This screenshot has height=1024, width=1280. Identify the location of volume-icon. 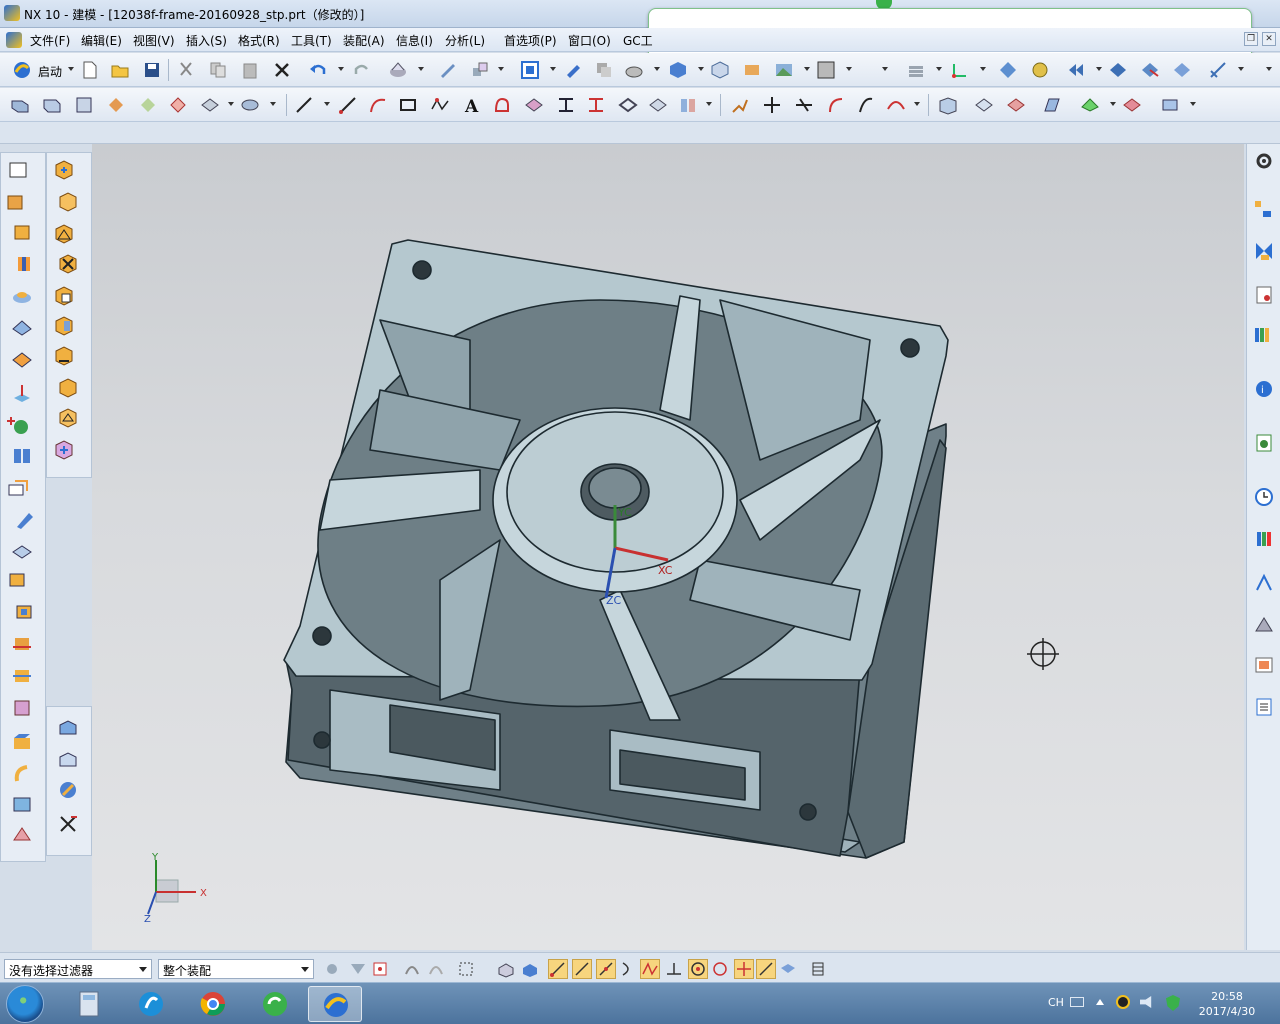
(1146, 1002).